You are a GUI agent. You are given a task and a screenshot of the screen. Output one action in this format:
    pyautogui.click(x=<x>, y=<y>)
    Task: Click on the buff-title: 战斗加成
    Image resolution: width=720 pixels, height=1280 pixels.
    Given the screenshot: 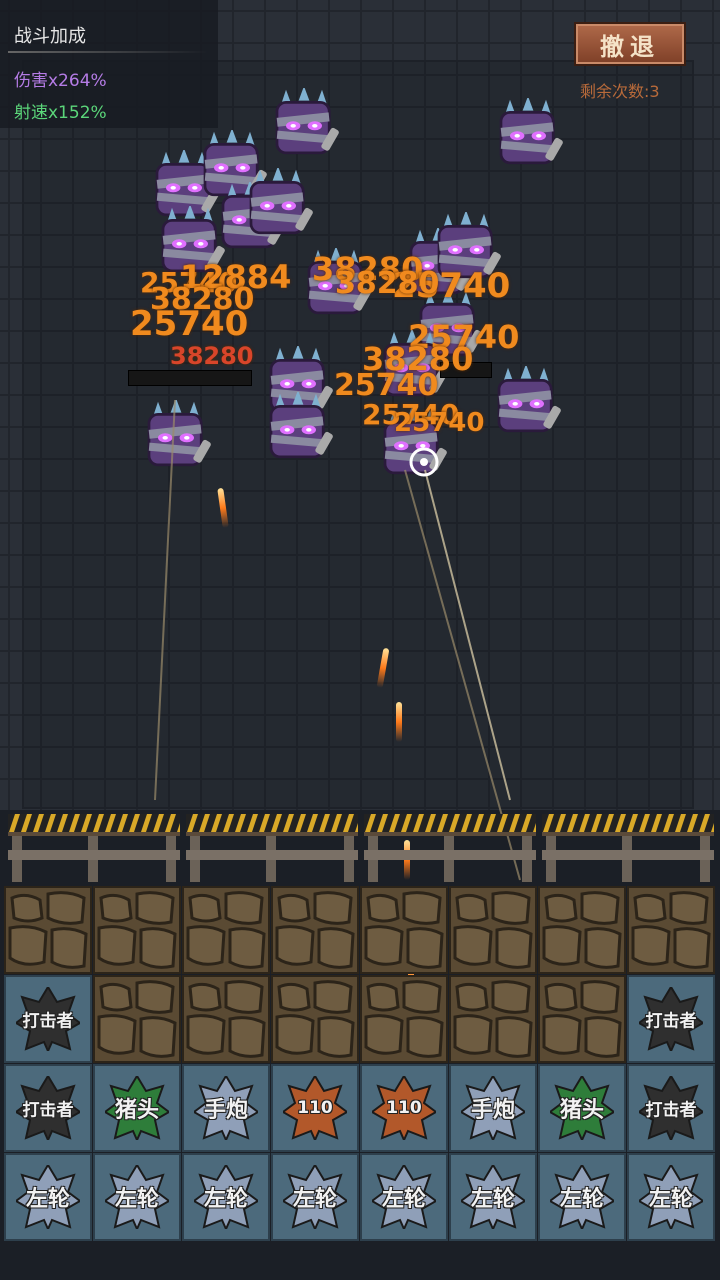 What is the action you would take?
    pyautogui.click(x=50, y=36)
    